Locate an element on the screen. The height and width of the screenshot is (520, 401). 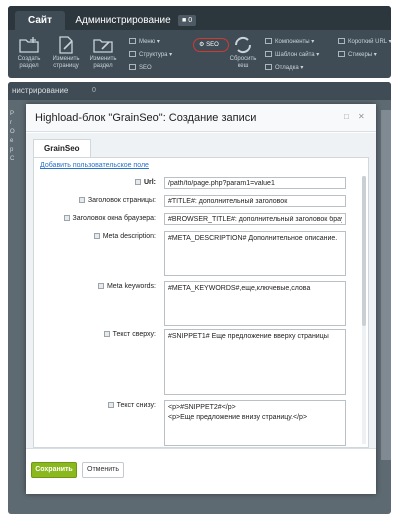
page-title-checkbox is located at coordinates (81, 200).